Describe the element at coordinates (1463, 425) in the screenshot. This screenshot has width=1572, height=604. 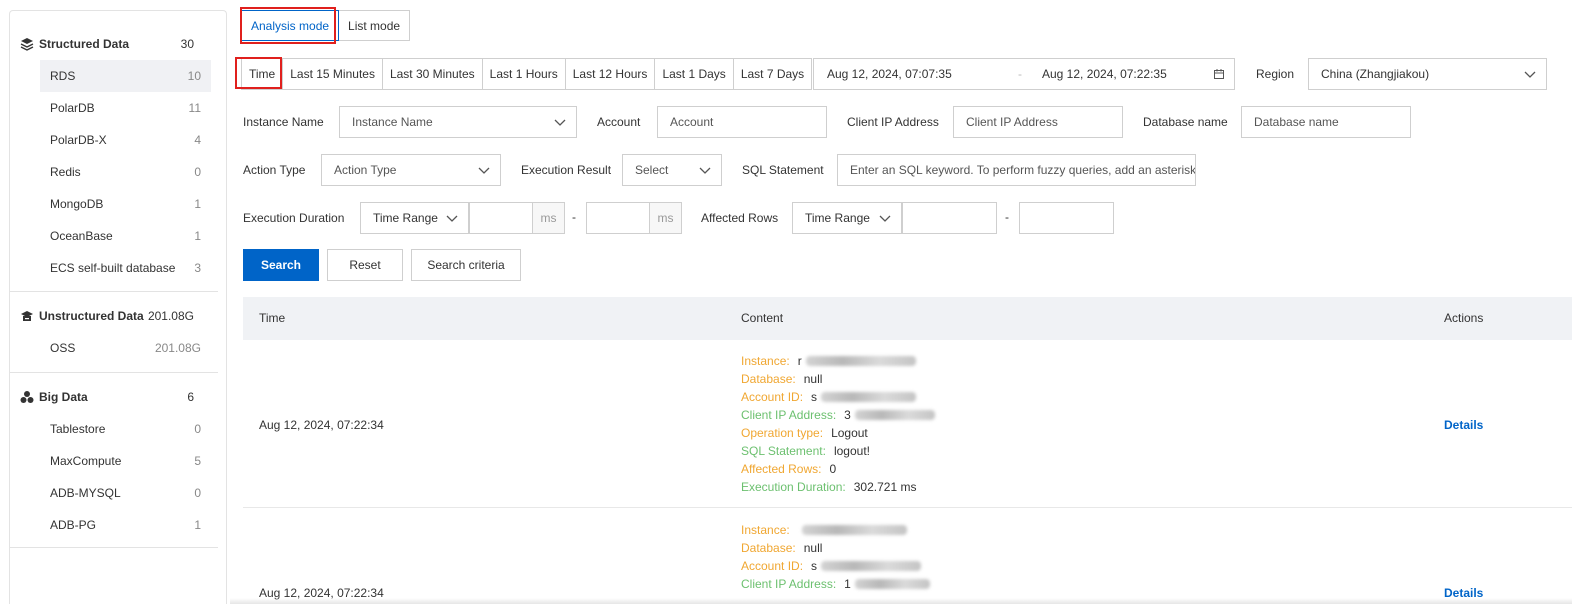
I see `details-link: Details` at that location.